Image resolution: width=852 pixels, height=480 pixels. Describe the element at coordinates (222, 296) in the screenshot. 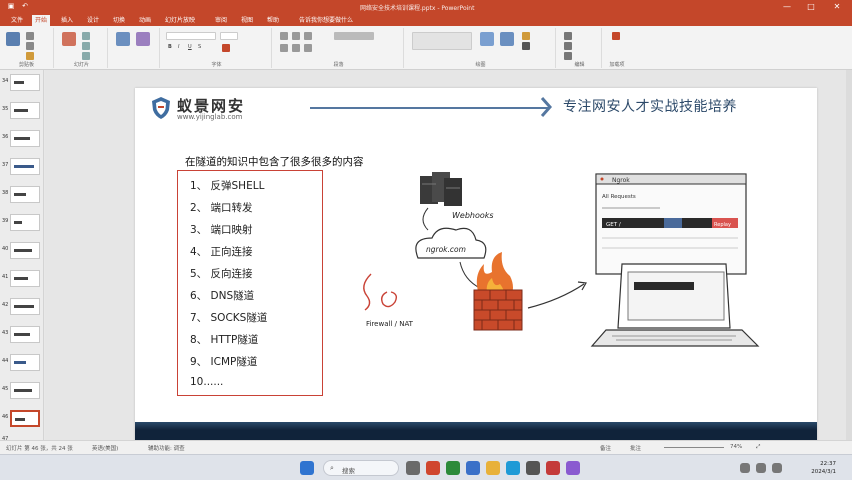

I see `list-item: 6、 DNS隧道` at that location.